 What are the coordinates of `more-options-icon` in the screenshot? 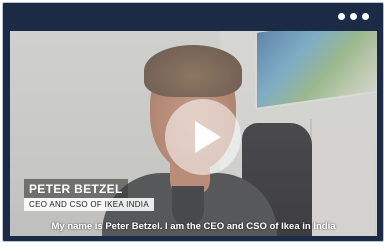 It's located at (353, 16).